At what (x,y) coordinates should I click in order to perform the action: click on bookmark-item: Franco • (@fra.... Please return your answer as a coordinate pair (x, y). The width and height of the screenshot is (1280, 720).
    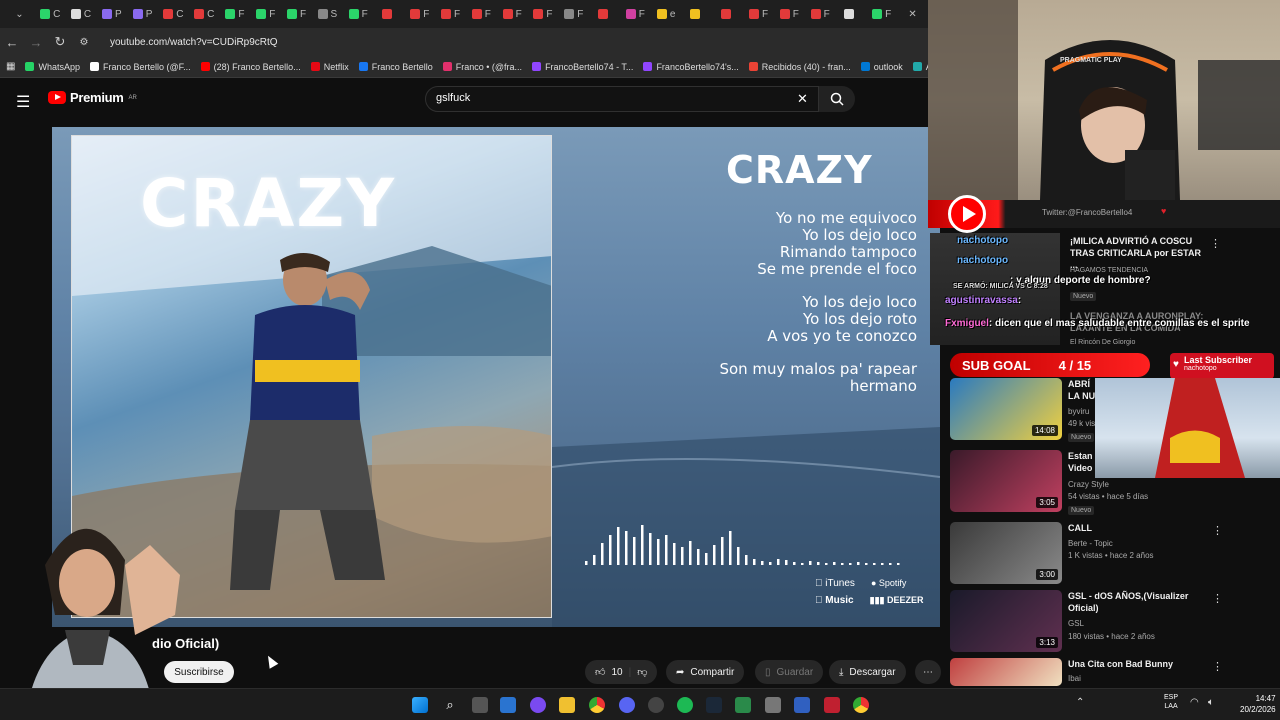
    Looking at the image, I should click on (482, 67).